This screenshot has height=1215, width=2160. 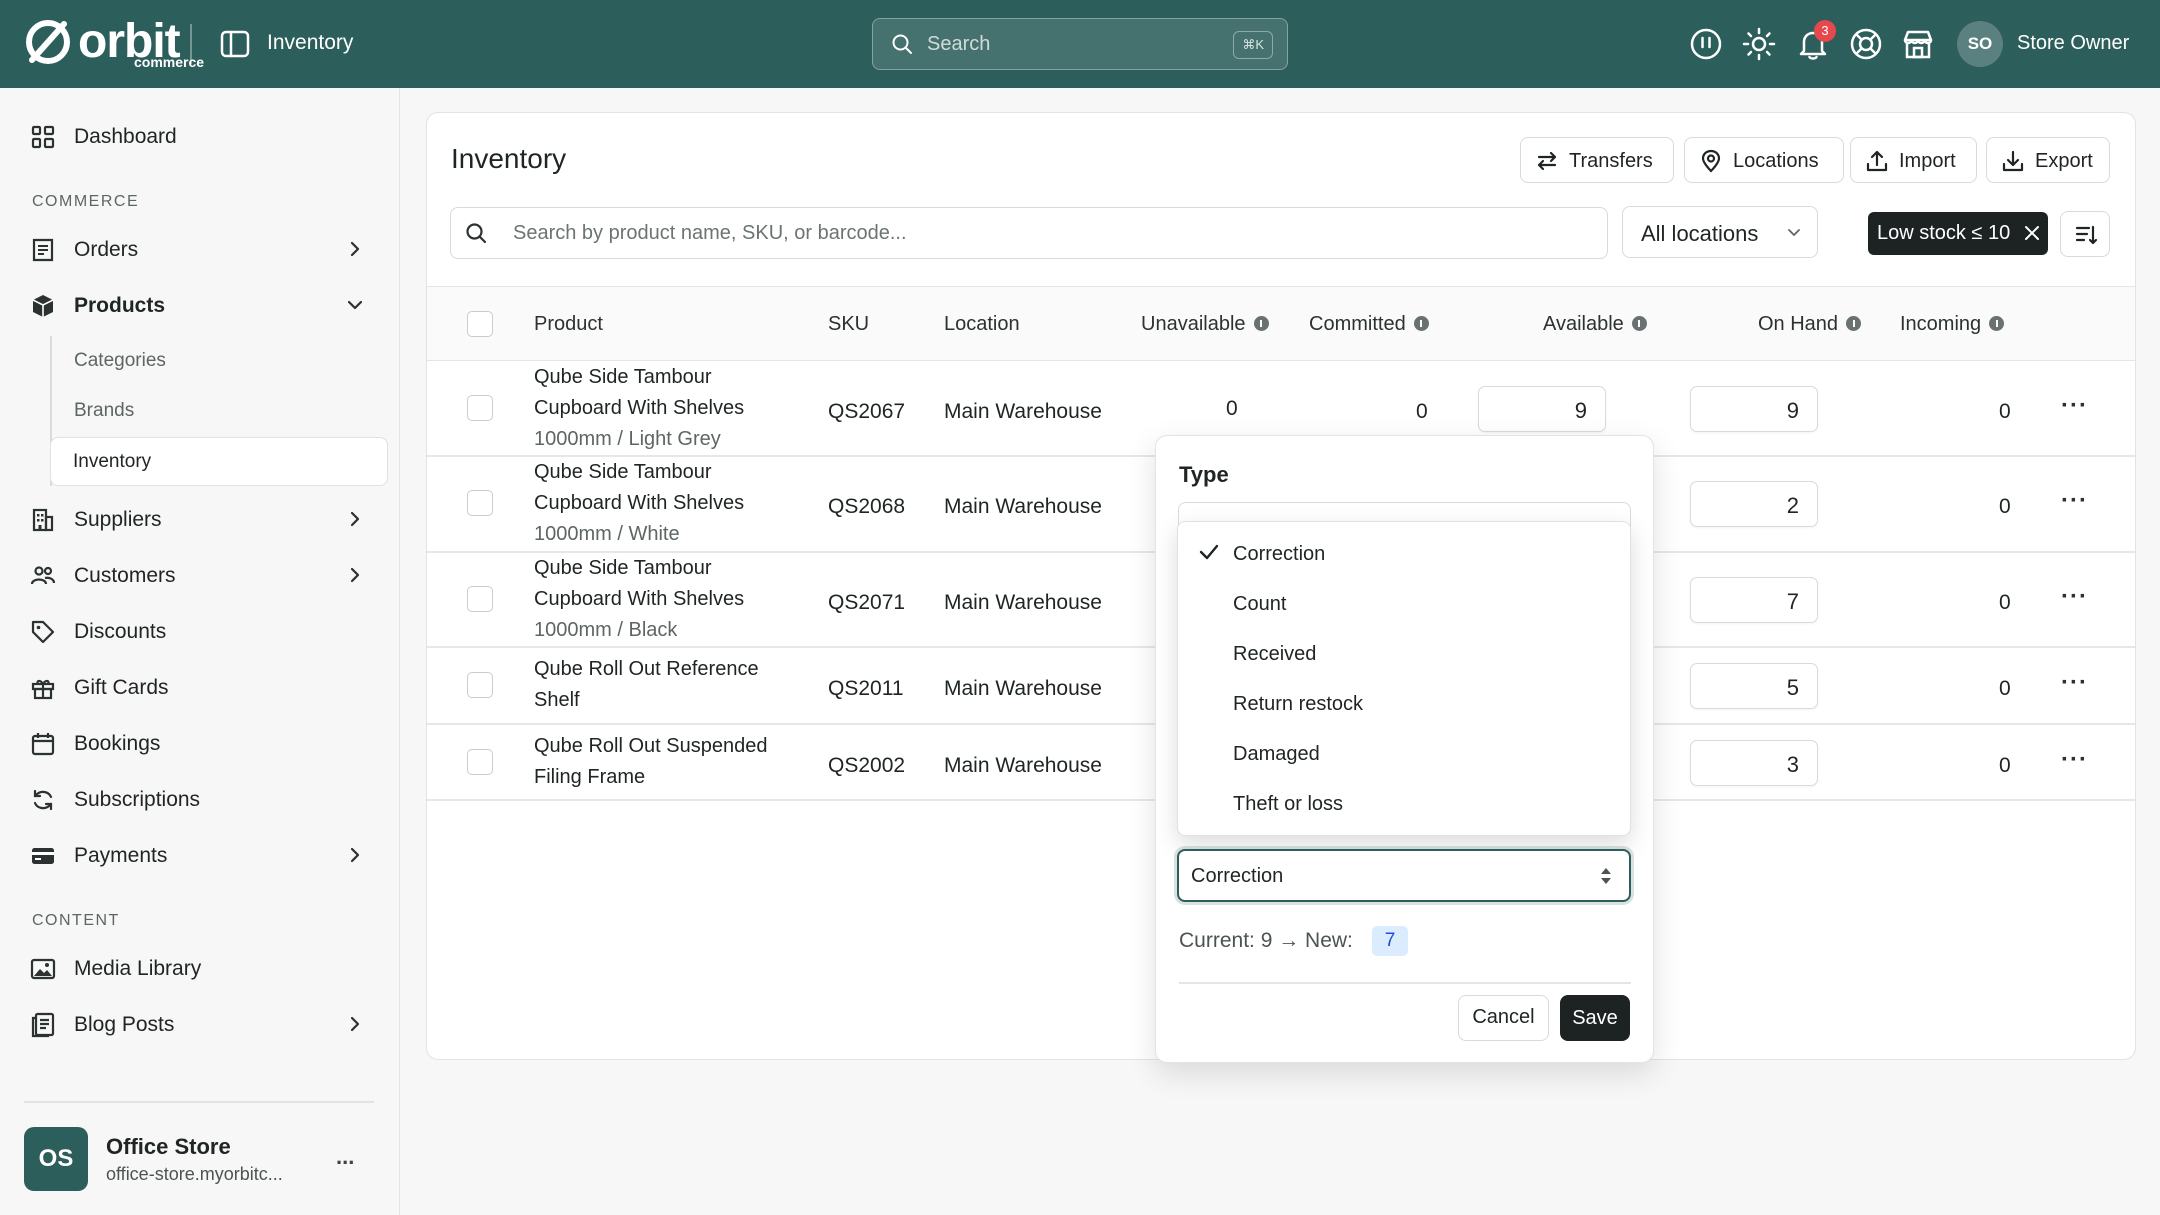 What do you see at coordinates (114, 43) in the screenshot?
I see `brand-logo: orbit commerce` at bounding box center [114, 43].